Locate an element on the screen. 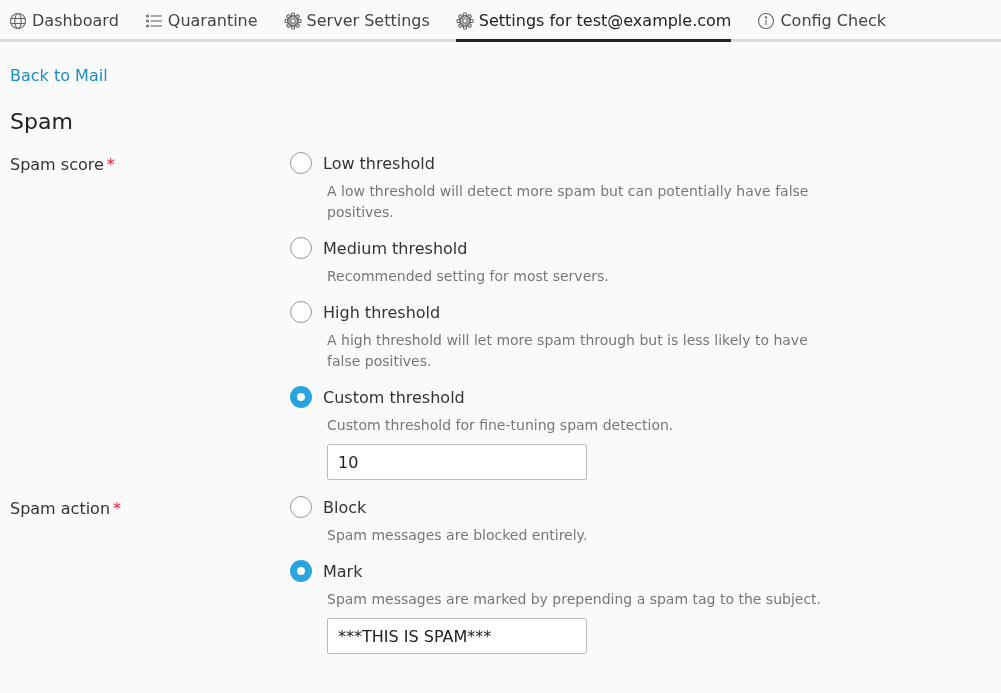 The width and height of the screenshot is (1001, 693). tab: Dashboard is located at coordinates (64, 21).